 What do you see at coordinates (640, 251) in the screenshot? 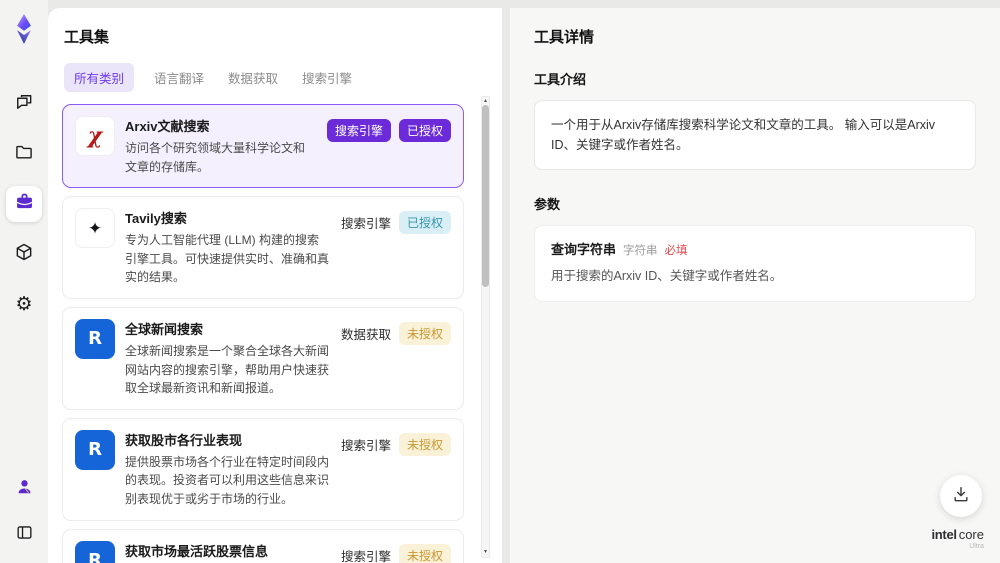
I see `parameter-type: 字符串` at bounding box center [640, 251].